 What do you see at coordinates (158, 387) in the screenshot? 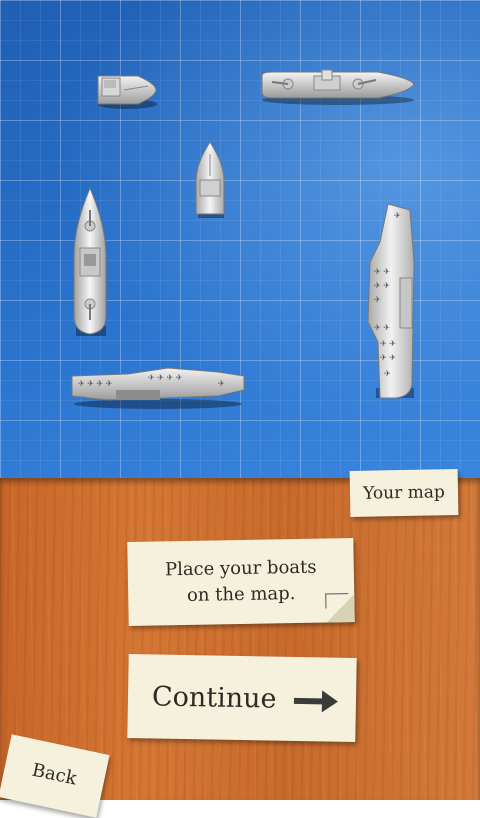
I see `aircraft-carrier-horizontal-ship: ✈ ✈ ✈ ✈ ✈ ✈ ✈ ✈ ✈` at bounding box center [158, 387].